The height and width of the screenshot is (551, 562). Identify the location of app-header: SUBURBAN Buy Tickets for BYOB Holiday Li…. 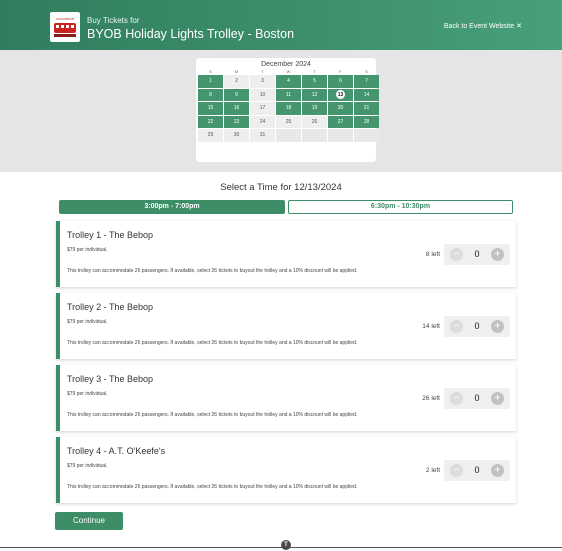
(281, 25).